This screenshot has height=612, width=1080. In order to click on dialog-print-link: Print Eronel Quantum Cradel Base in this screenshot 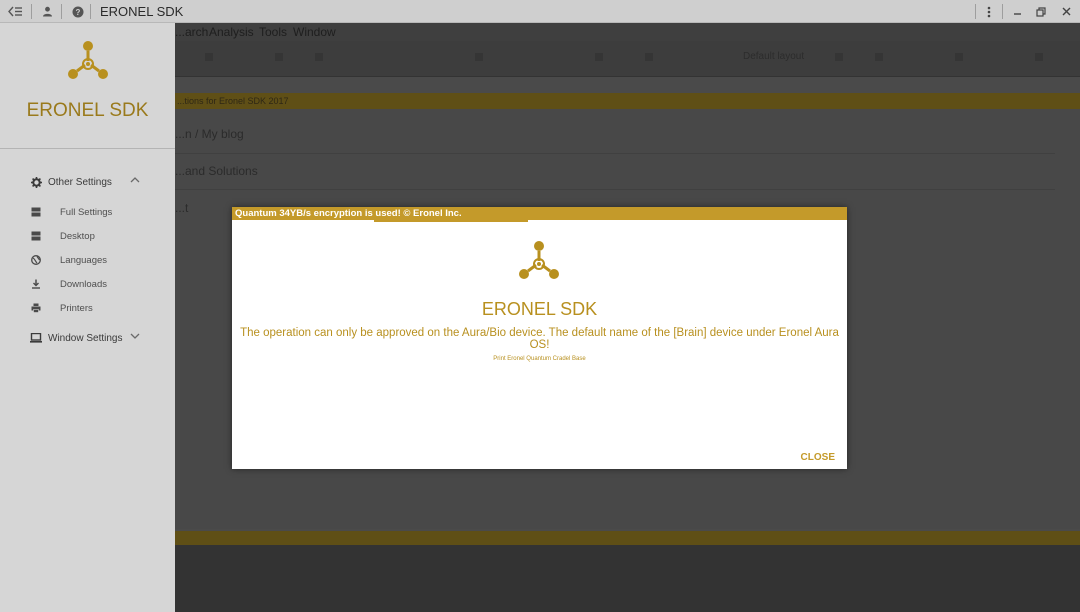, I will do `click(539, 359)`.